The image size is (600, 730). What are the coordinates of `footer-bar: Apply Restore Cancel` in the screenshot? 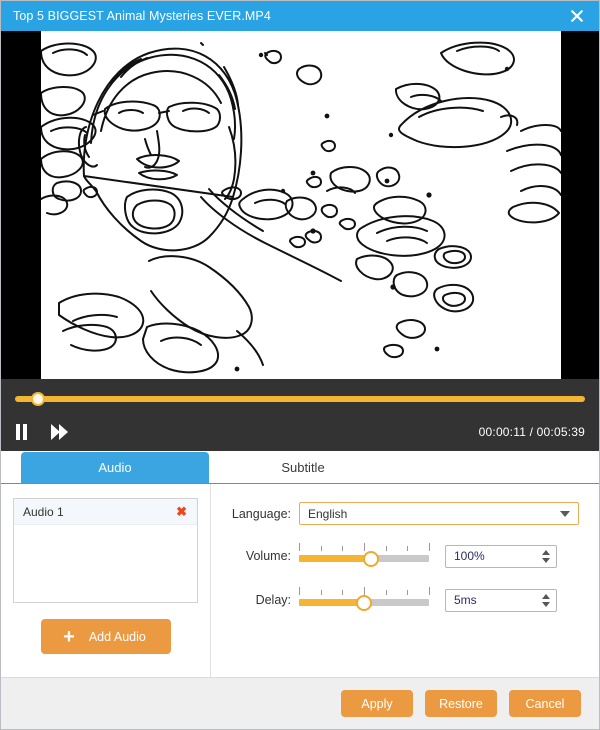 It's located at (300, 703).